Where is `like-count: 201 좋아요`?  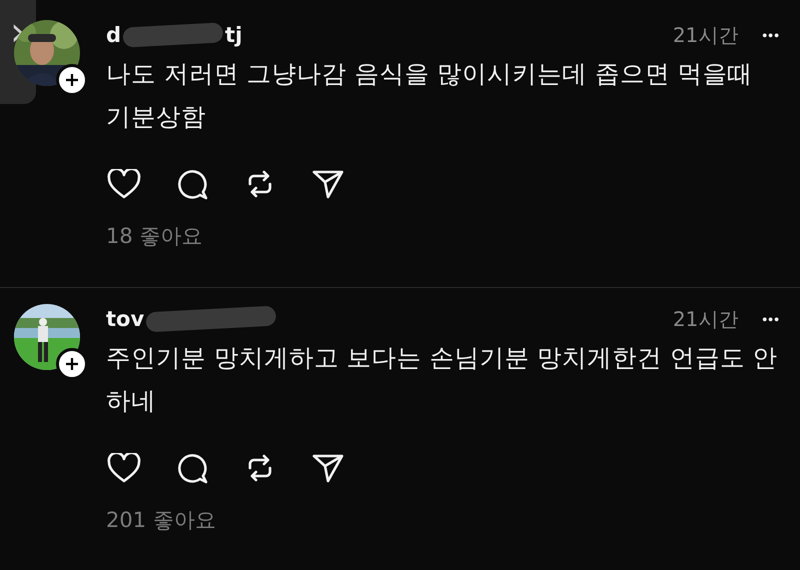
like-count: 201 좋아요 is located at coordinates (161, 520).